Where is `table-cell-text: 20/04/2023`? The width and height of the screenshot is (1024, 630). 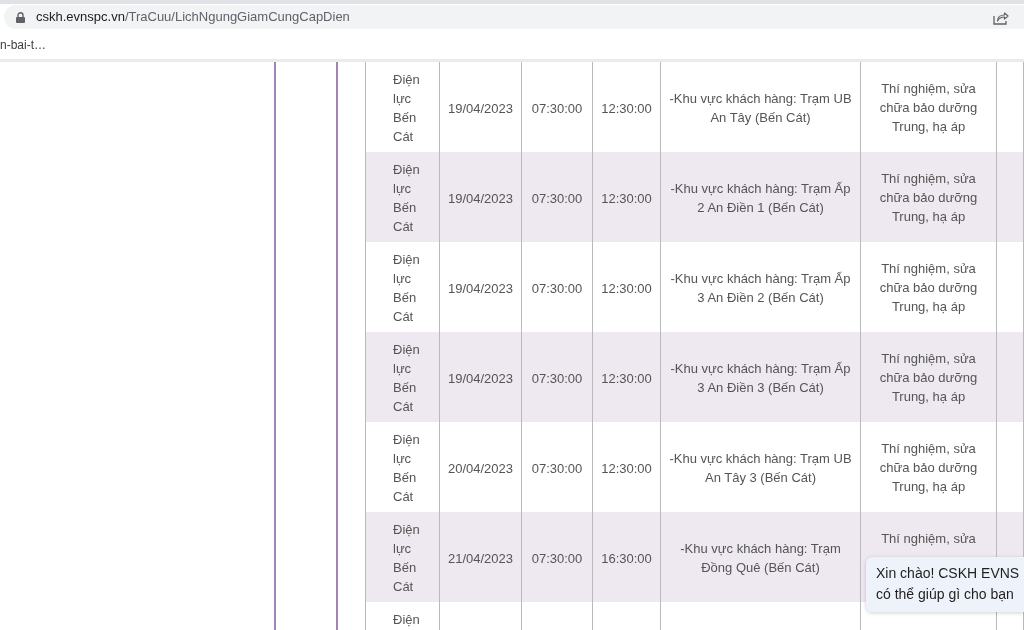 table-cell-text: 20/04/2023 is located at coordinates (480, 468).